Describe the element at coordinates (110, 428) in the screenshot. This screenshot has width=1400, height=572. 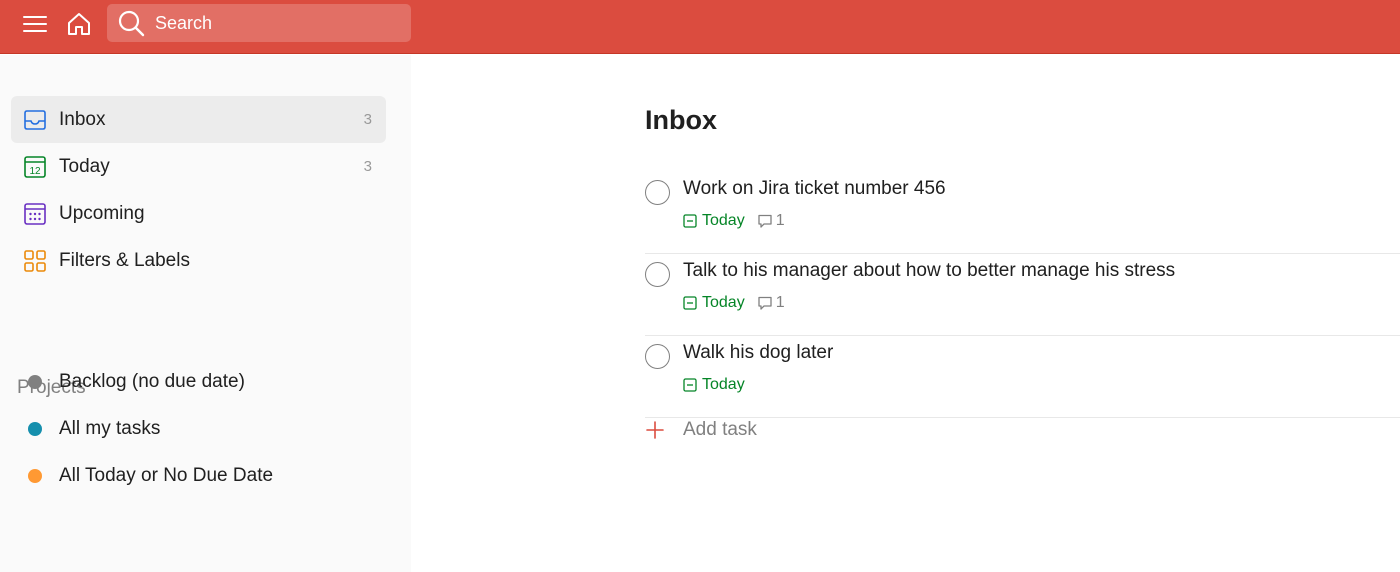
I see `project-label: All my tasks` at that location.